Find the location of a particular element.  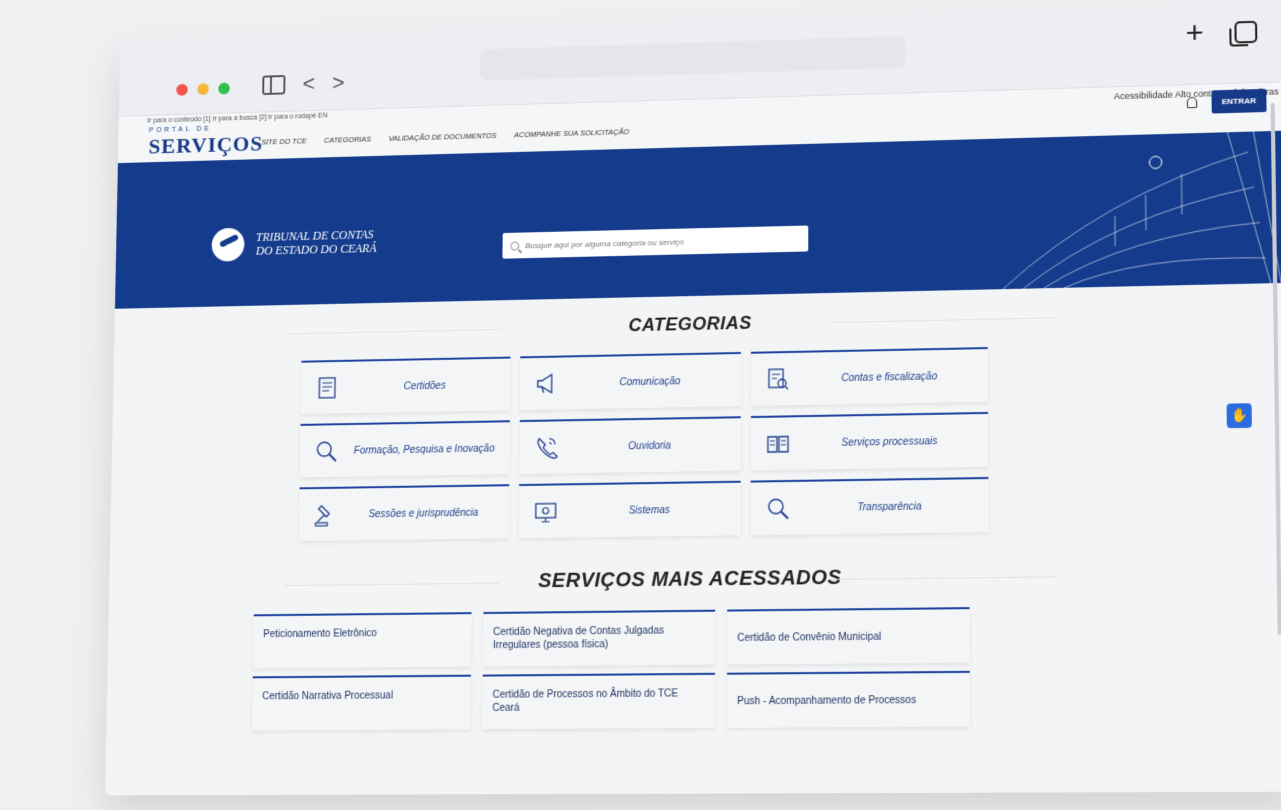

nav-item-categorias: CATEGORIAS is located at coordinates (347, 140).